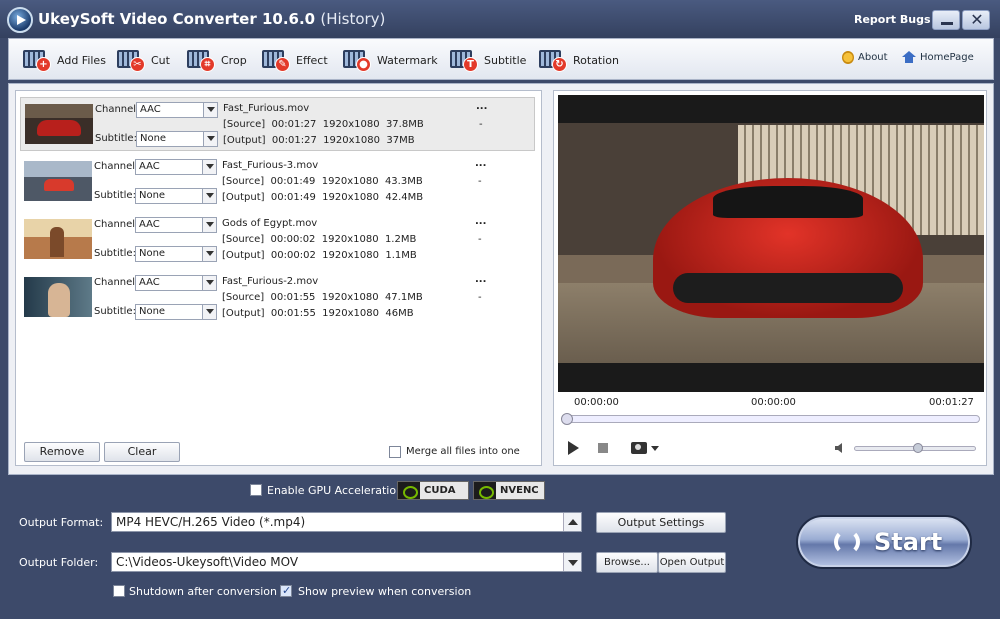  I want to click on app-logo-icon, so click(20, 20).